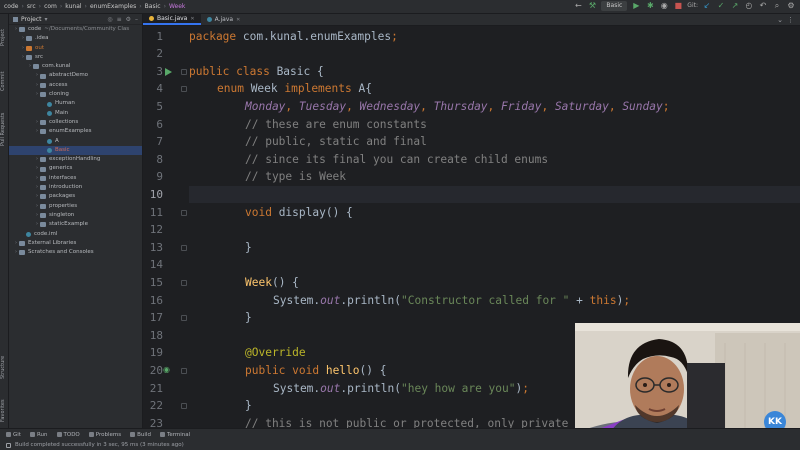 The image size is (800, 450). What do you see at coordinates (75, 159) in the screenshot?
I see `tree-folder: › exceptionHandling` at bounding box center [75, 159].